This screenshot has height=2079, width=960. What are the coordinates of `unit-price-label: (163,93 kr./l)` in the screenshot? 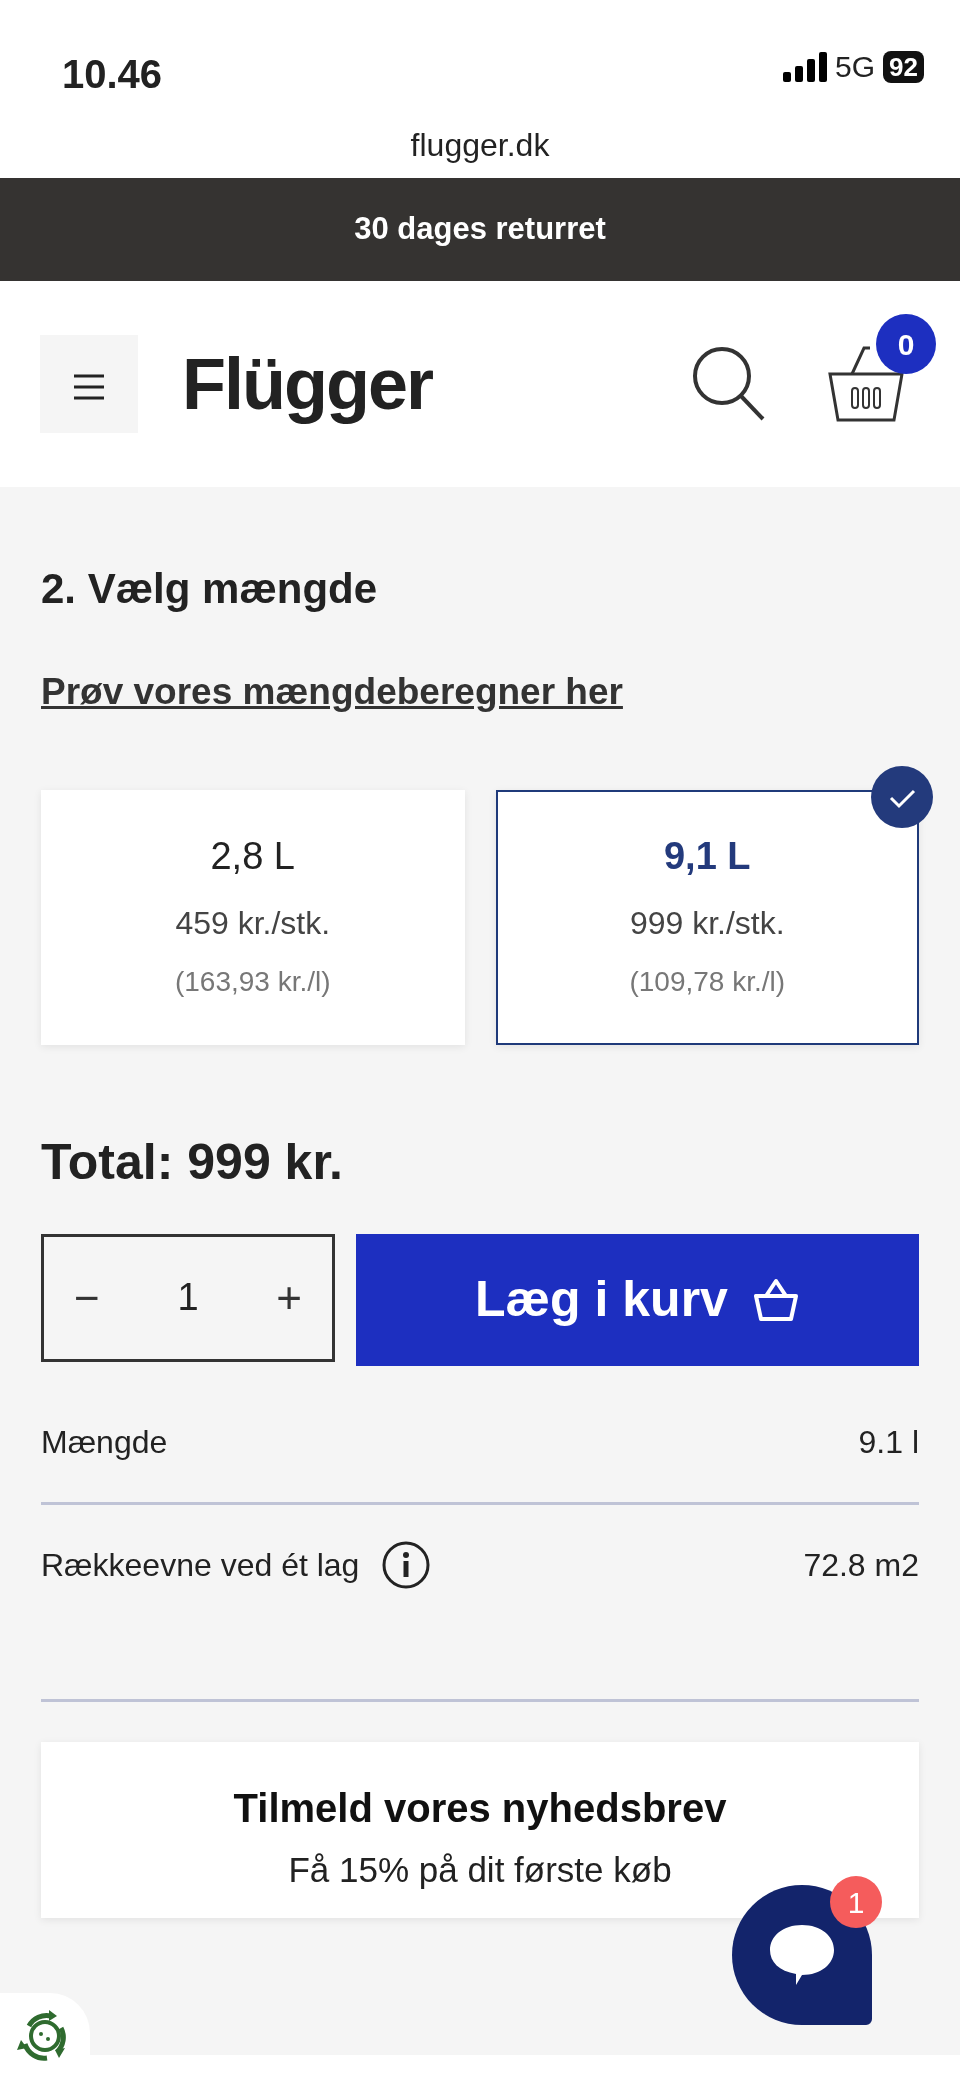 It's located at (252, 981).